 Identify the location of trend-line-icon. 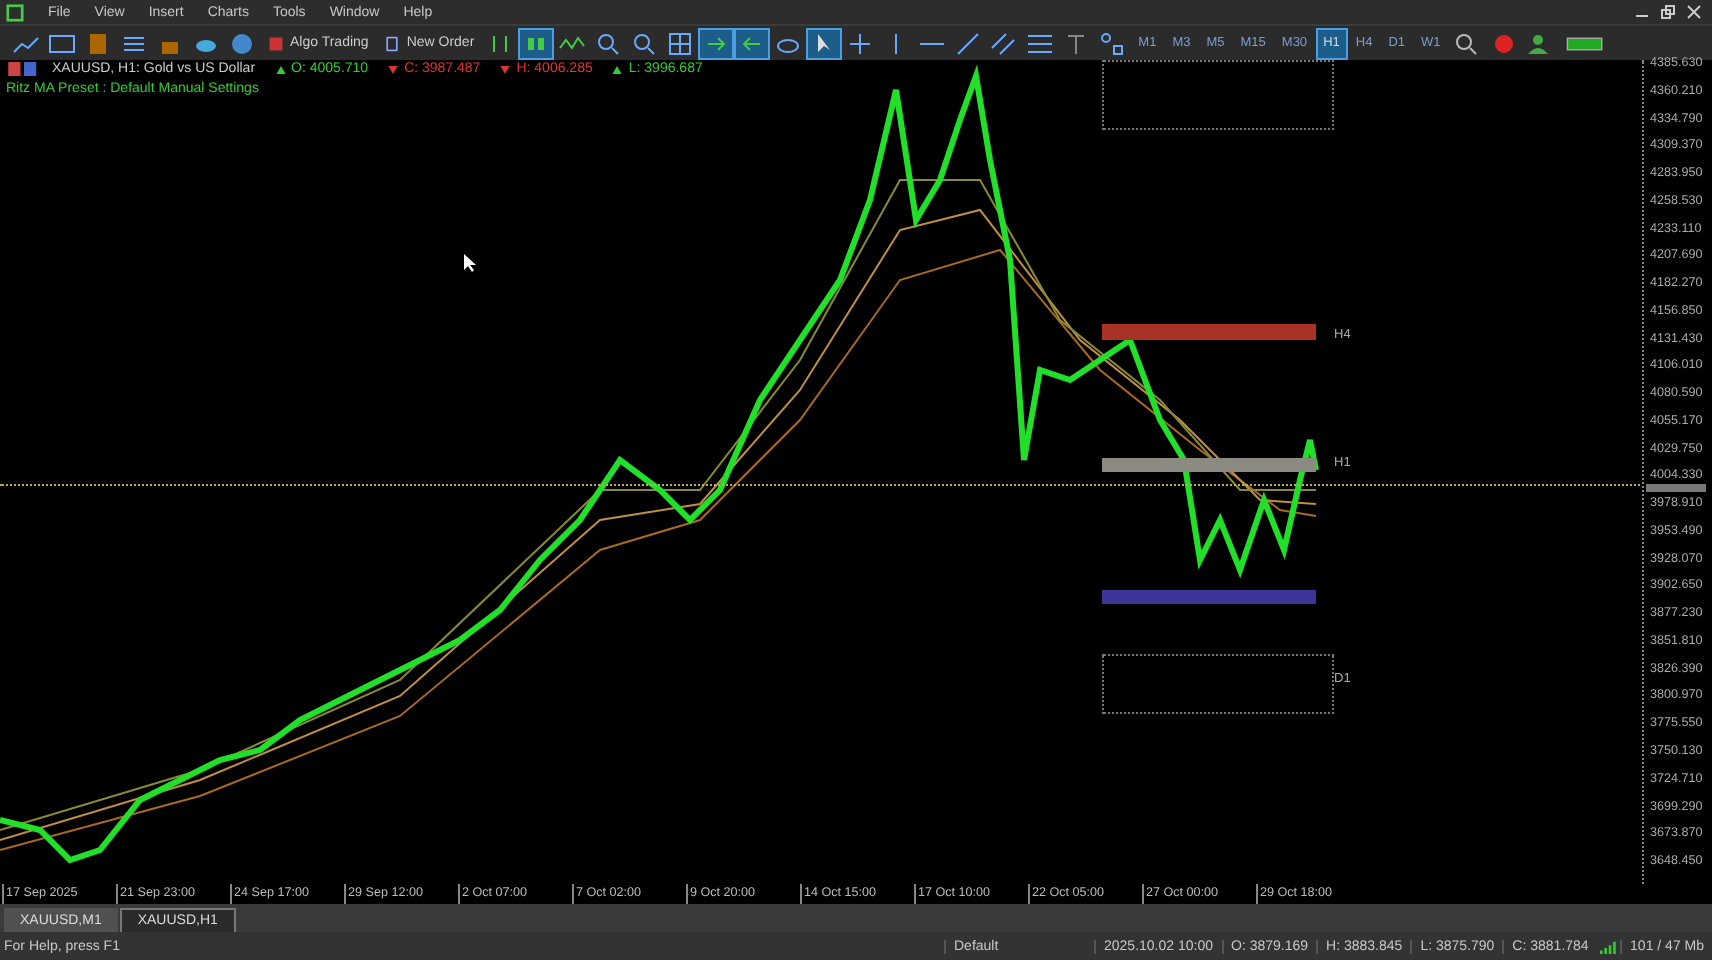
(968, 43).